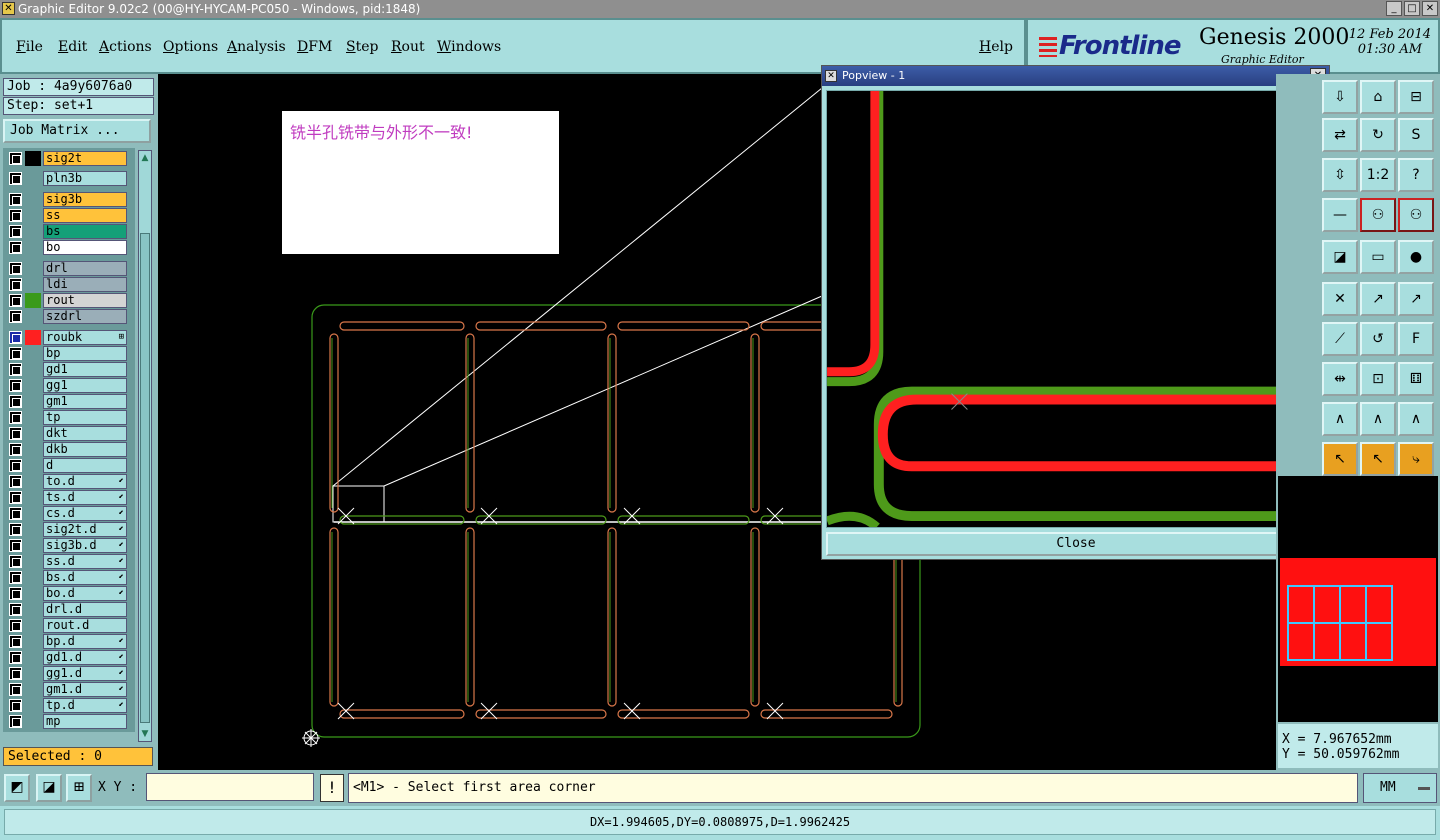 The height and width of the screenshot is (840, 1440). What do you see at coordinates (1378, 299) in the screenshot?
I see `move-point-icon: ↗` at bounding box center [1378, 299].